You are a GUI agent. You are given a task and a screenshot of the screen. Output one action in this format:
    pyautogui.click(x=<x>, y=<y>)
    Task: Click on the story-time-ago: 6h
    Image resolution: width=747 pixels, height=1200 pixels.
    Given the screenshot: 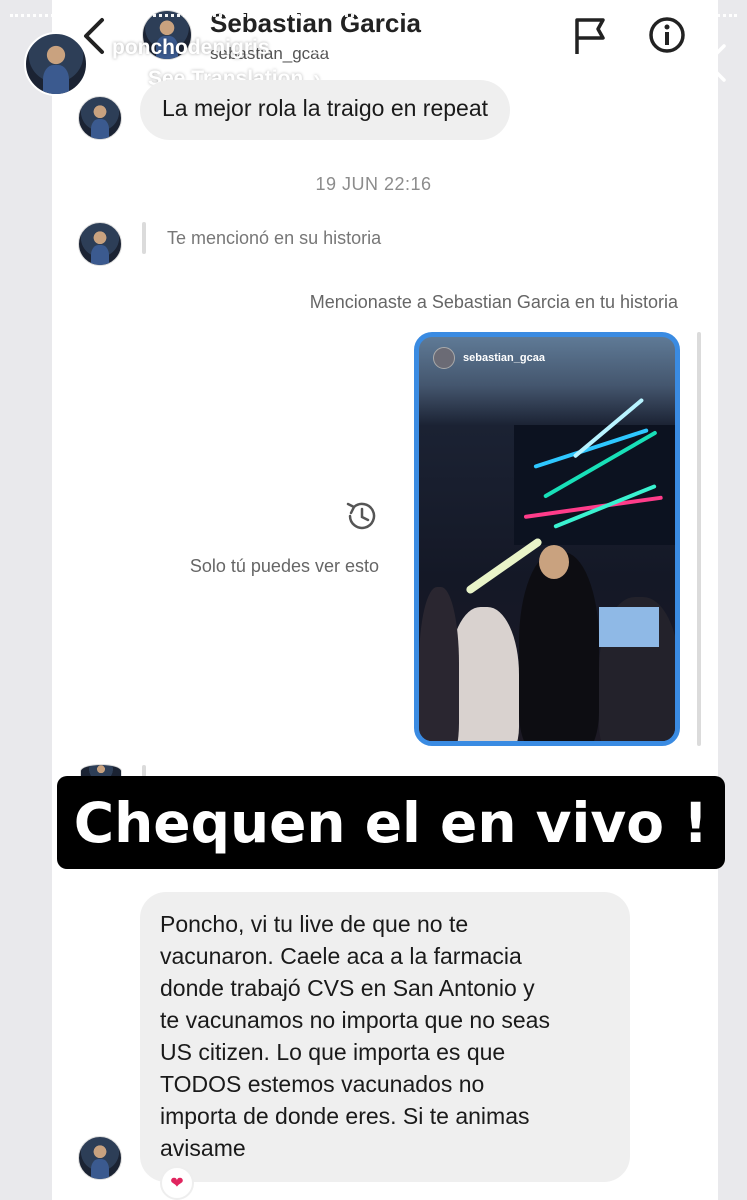 What is the action you would take?
    pyautogui.click(x=323, y=48)
    